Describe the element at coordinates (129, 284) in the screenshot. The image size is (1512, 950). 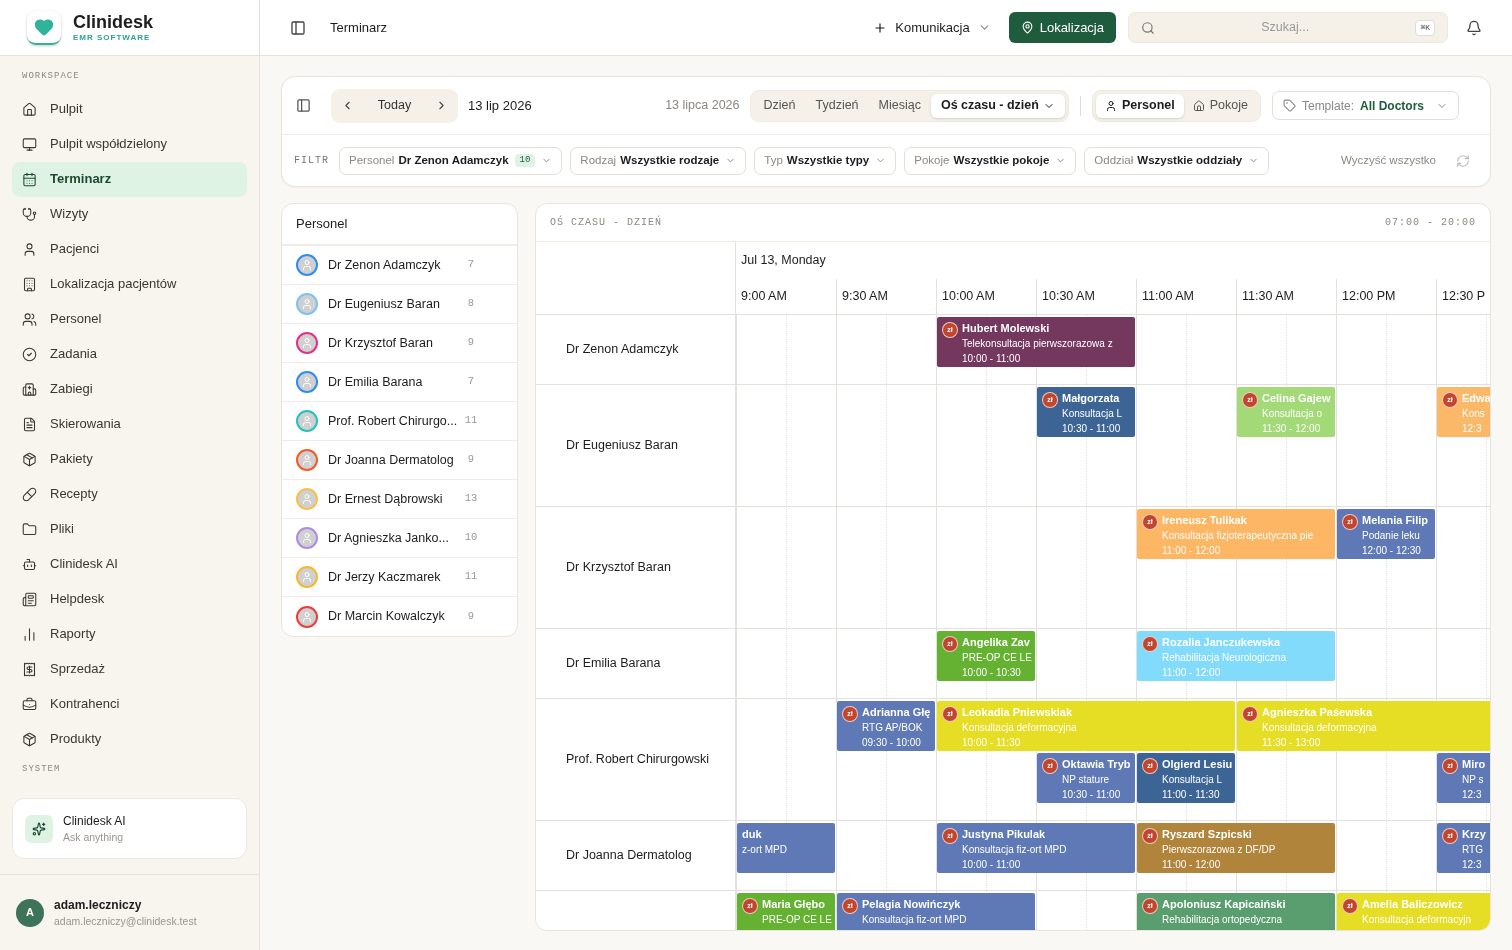
I see `nav-item: Lokalizacja pacjentów` at that location.